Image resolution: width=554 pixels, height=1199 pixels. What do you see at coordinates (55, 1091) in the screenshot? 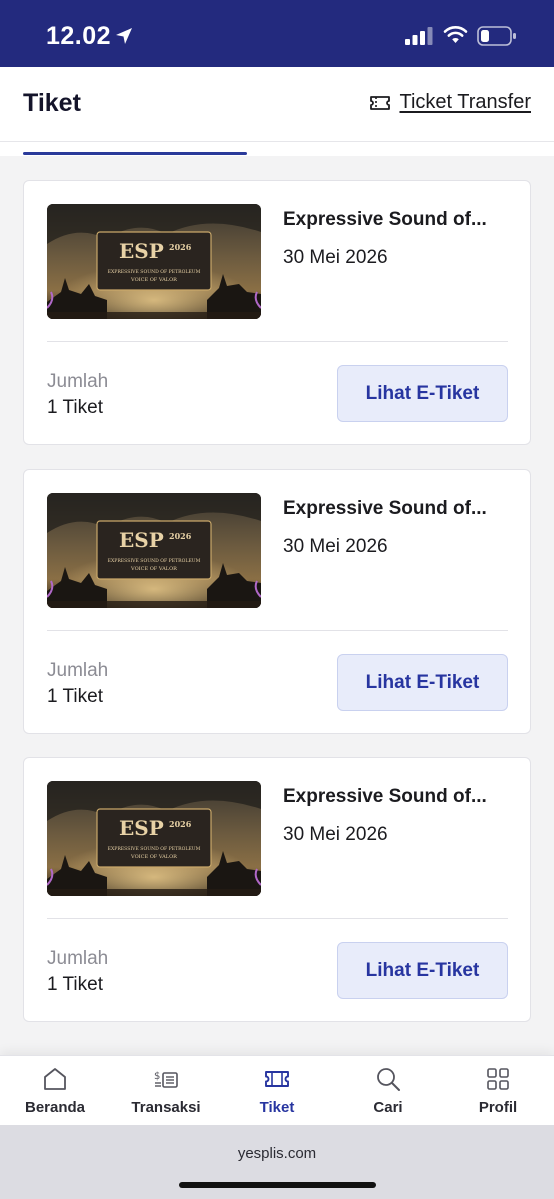
I see `nav-item-beranda: Beranda` at bounding box center [55, 1091].